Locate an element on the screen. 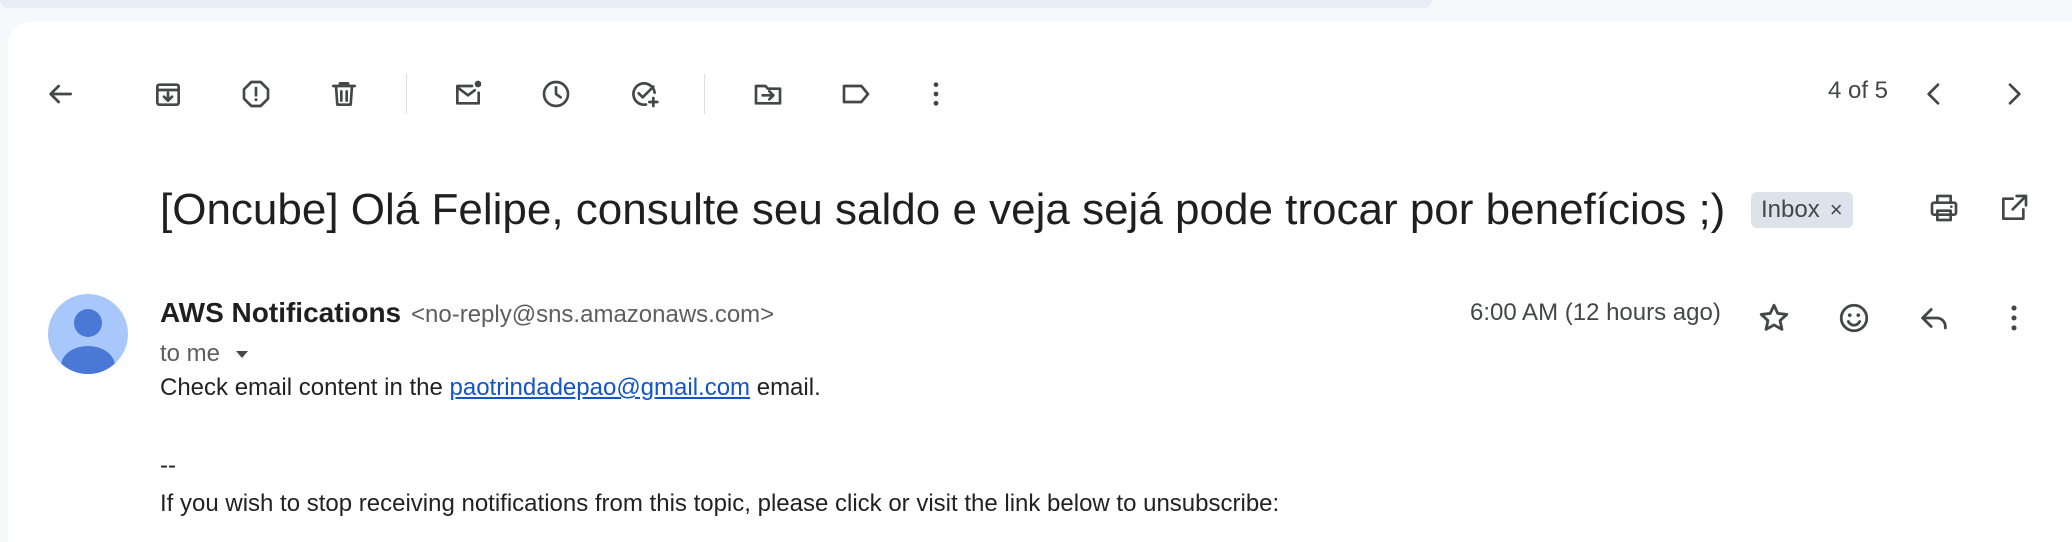  chevron-left-icon is located at coordinates (1933, 94).